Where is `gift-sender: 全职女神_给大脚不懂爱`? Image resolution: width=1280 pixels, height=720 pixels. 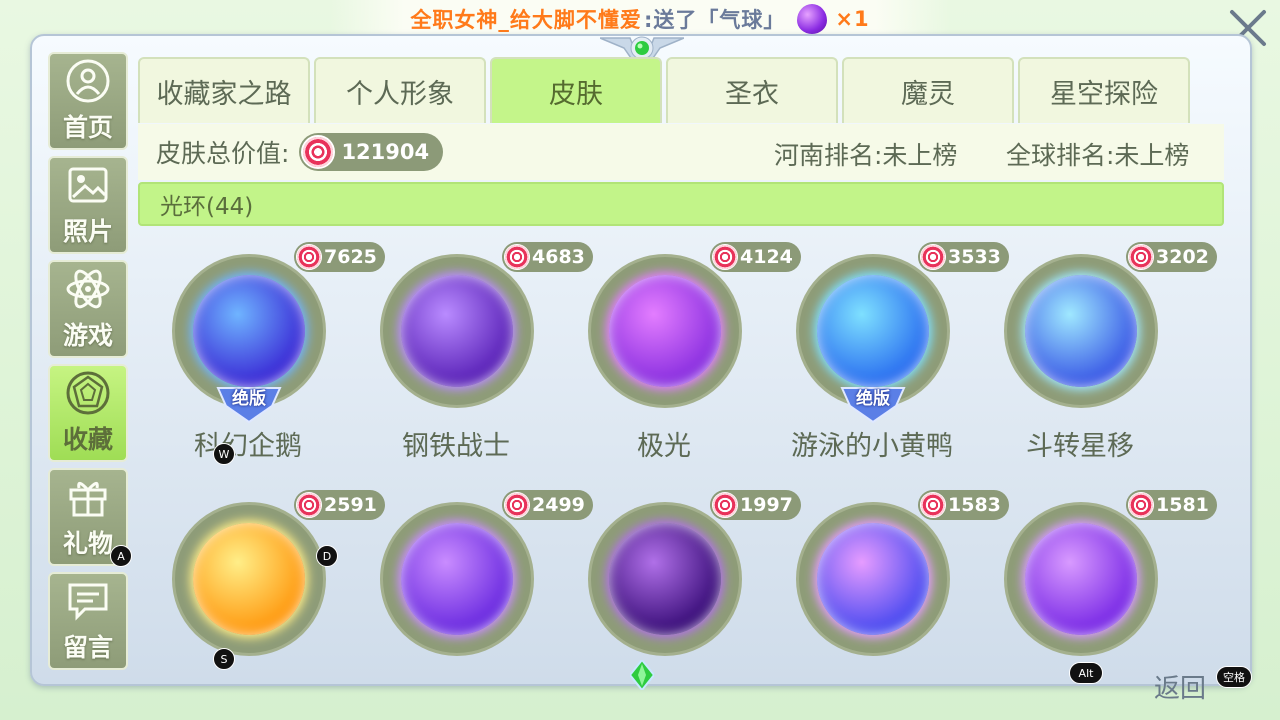 gift-sender: 全职女神_给大脚不懂爱 is located at coordinates (526, 20).